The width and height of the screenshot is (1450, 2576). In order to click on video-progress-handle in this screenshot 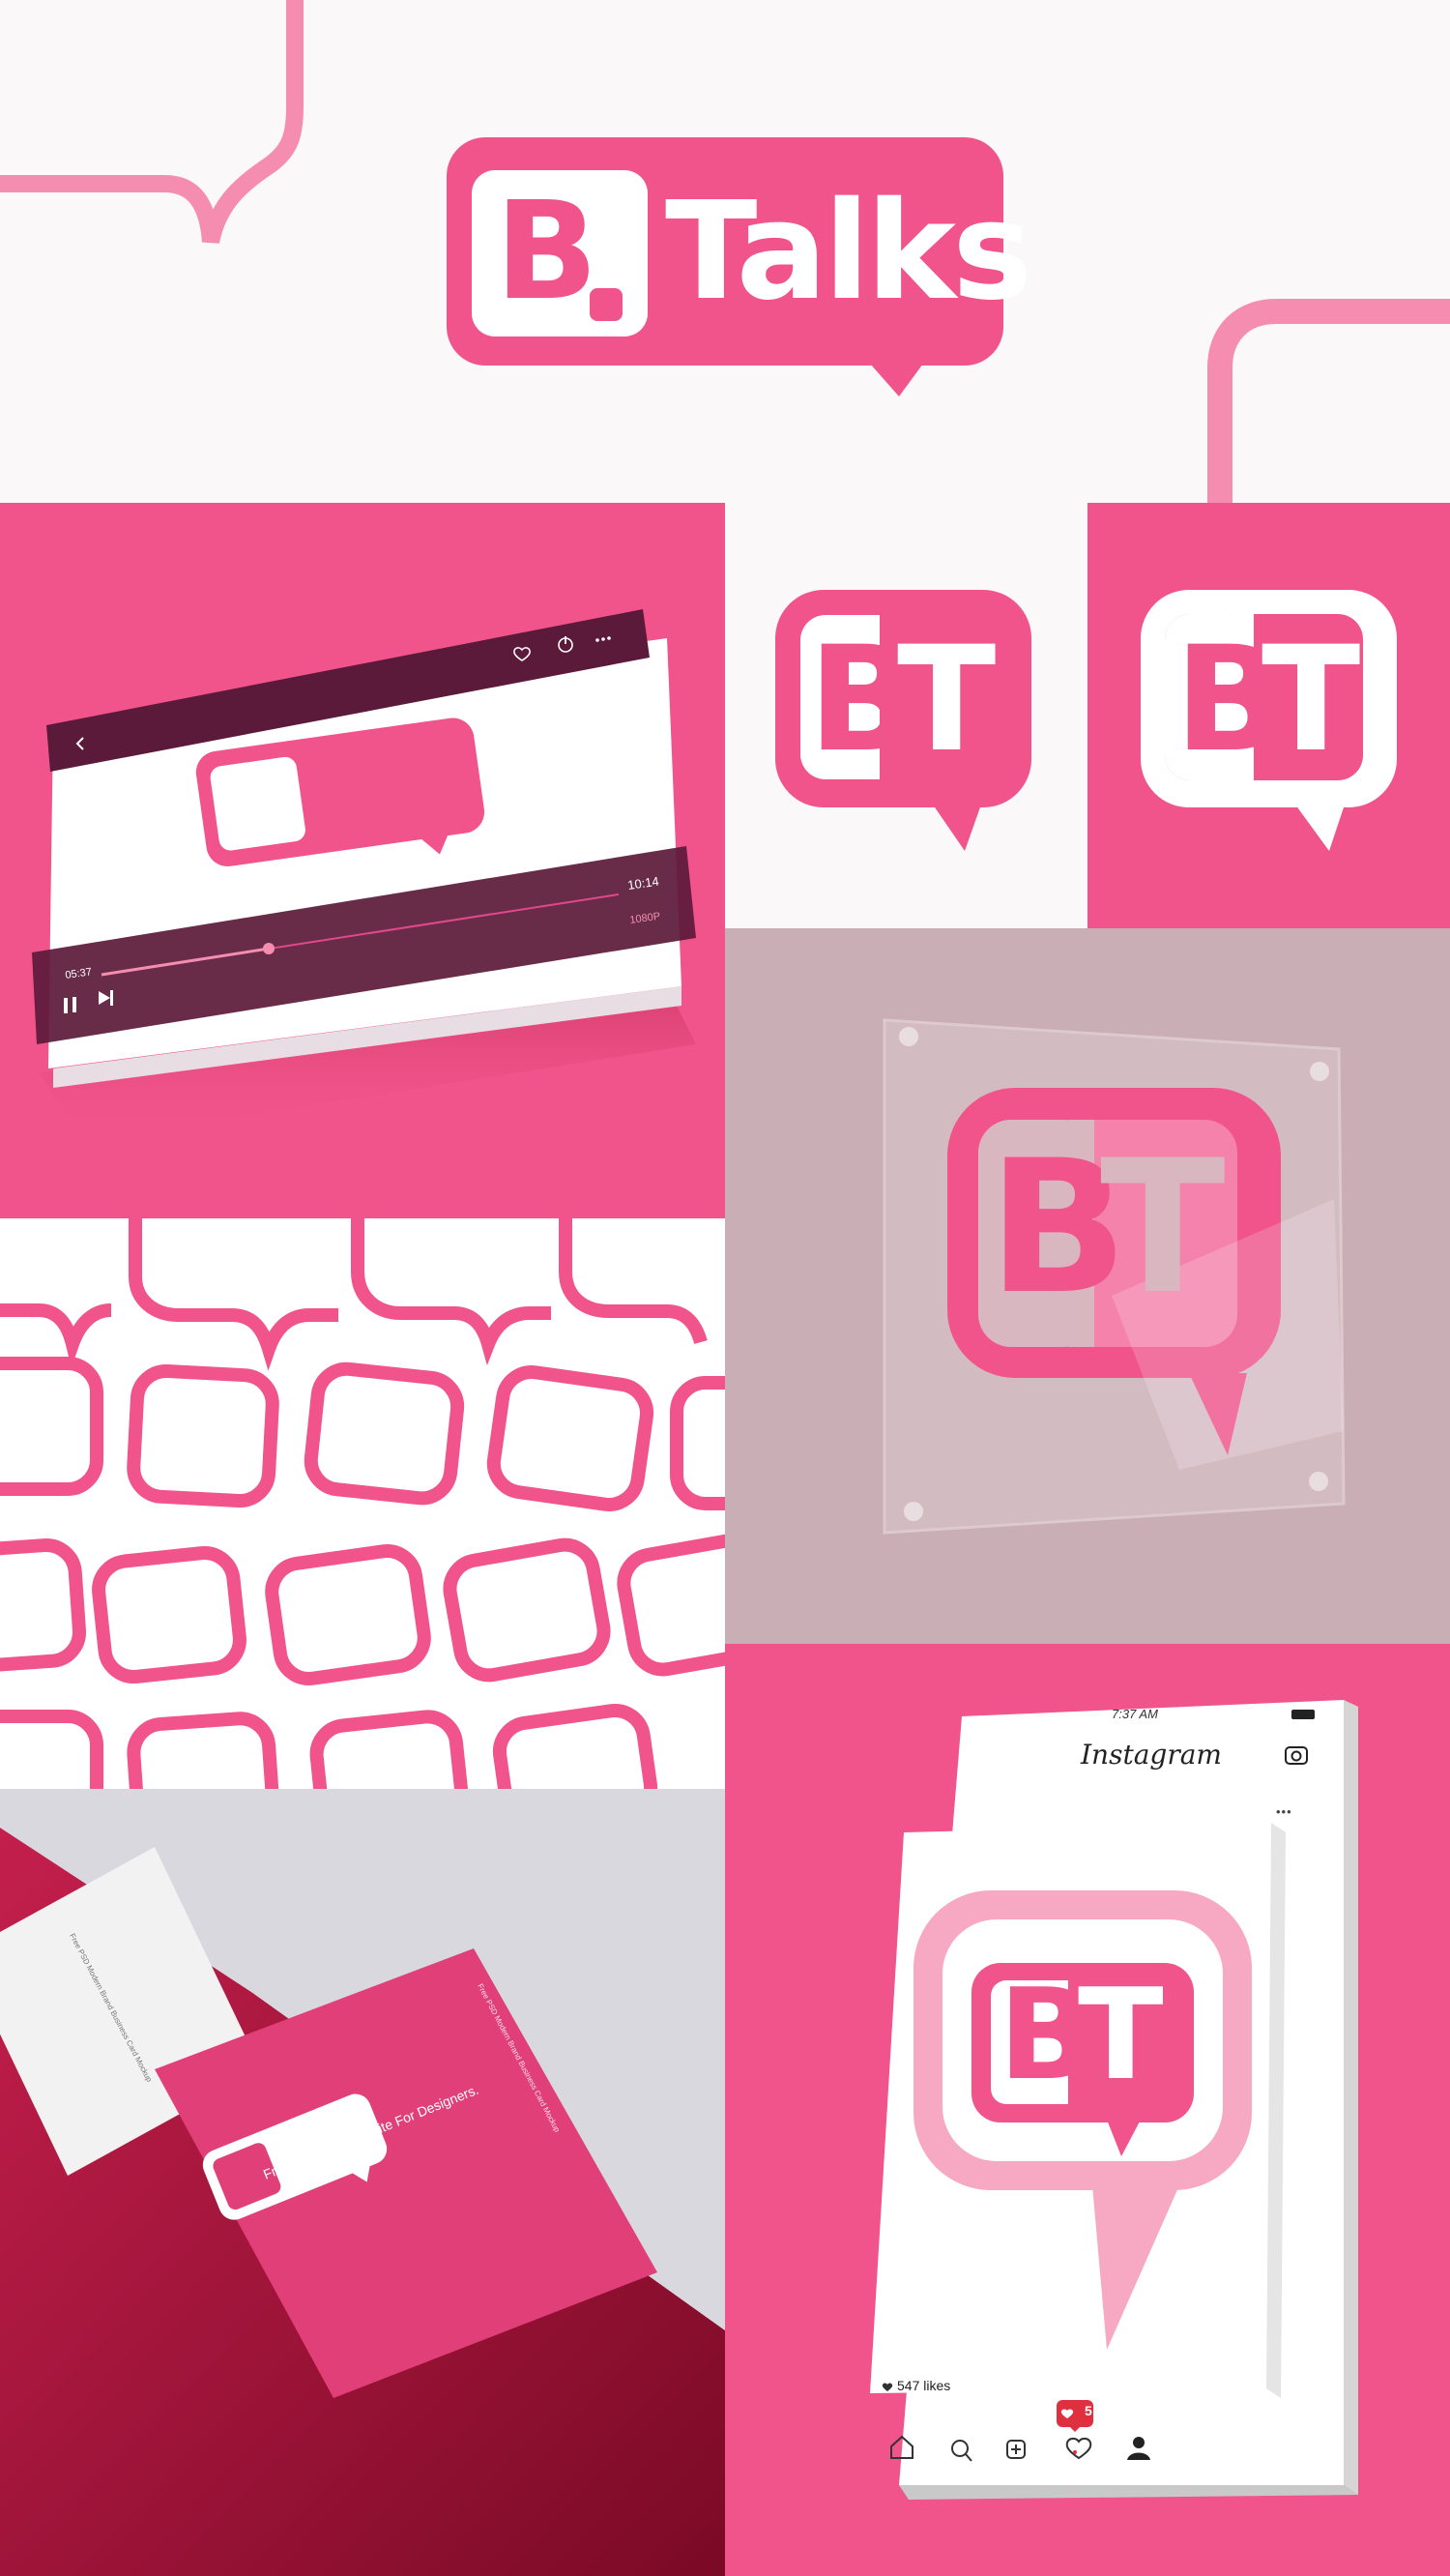, I will do `click(269, 948)`.